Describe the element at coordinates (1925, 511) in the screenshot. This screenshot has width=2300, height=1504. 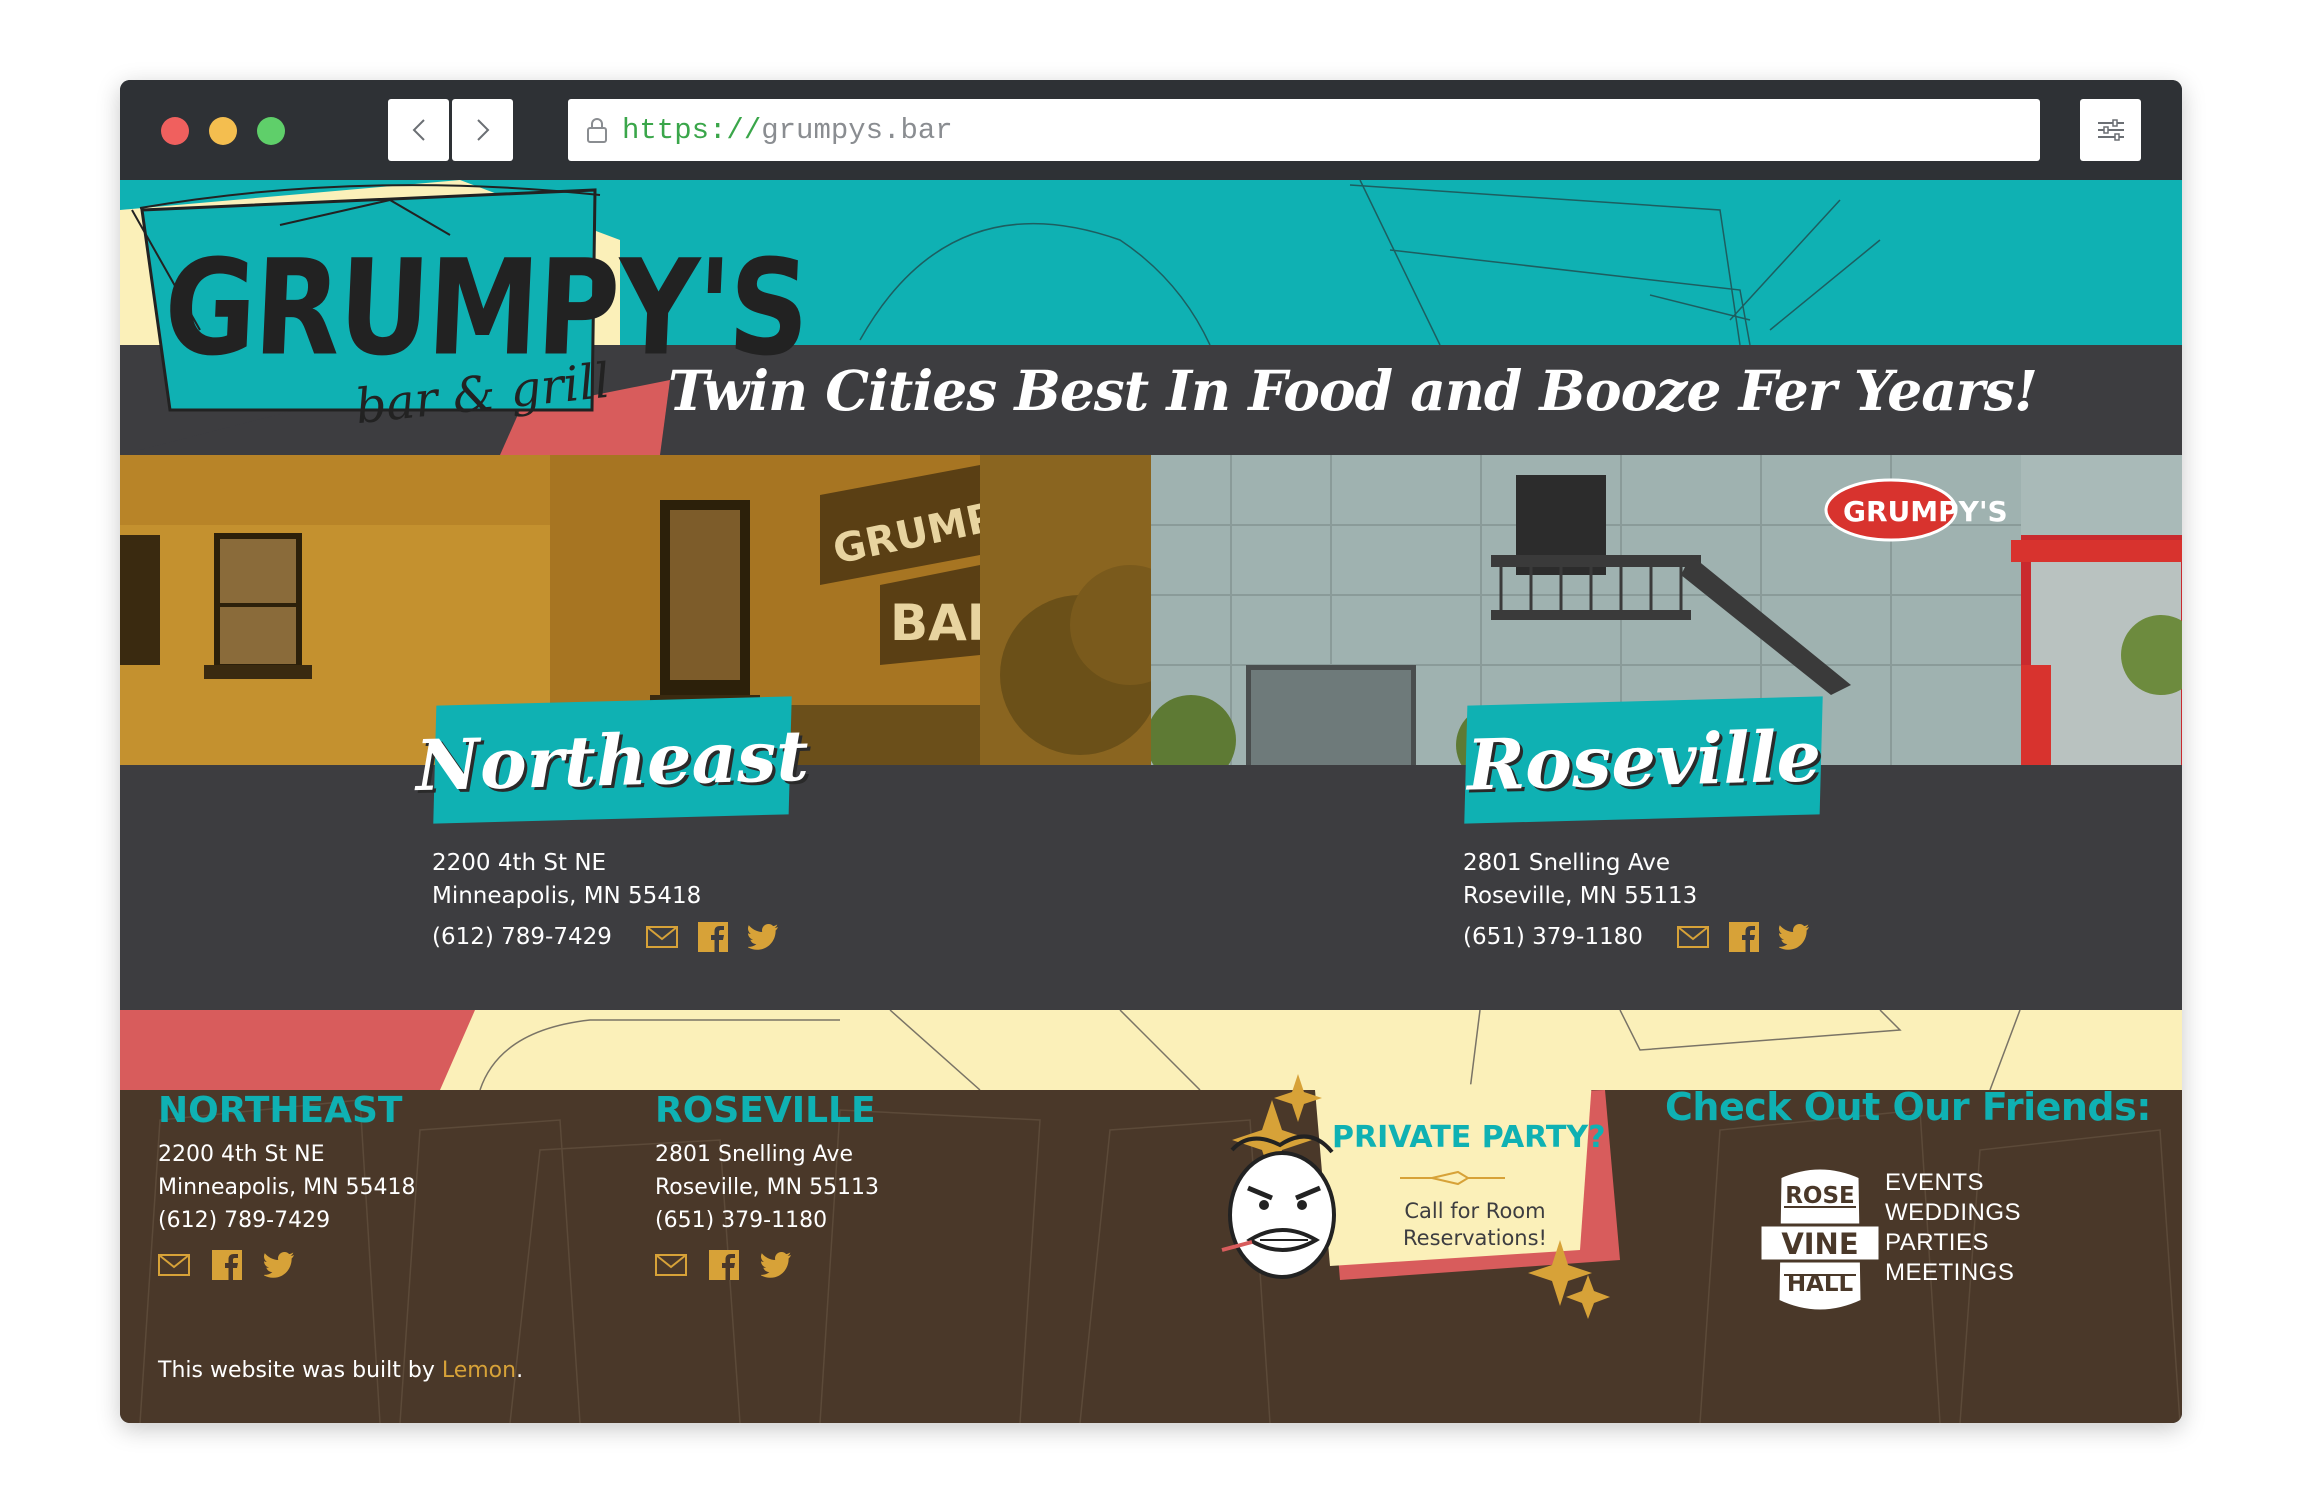
I see `svg-text: GRUMPY'S` at that location.